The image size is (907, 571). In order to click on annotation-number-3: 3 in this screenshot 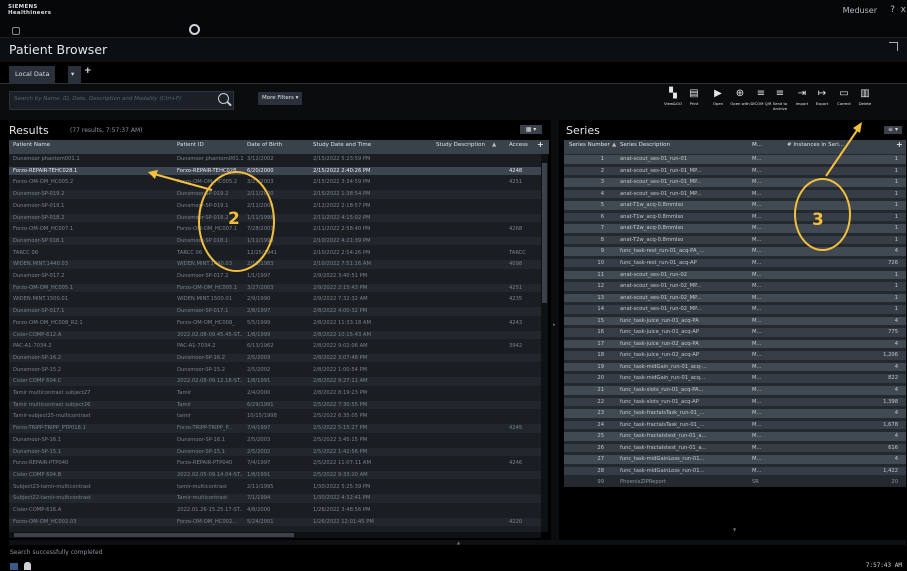, I will do `click(818, 220)`.